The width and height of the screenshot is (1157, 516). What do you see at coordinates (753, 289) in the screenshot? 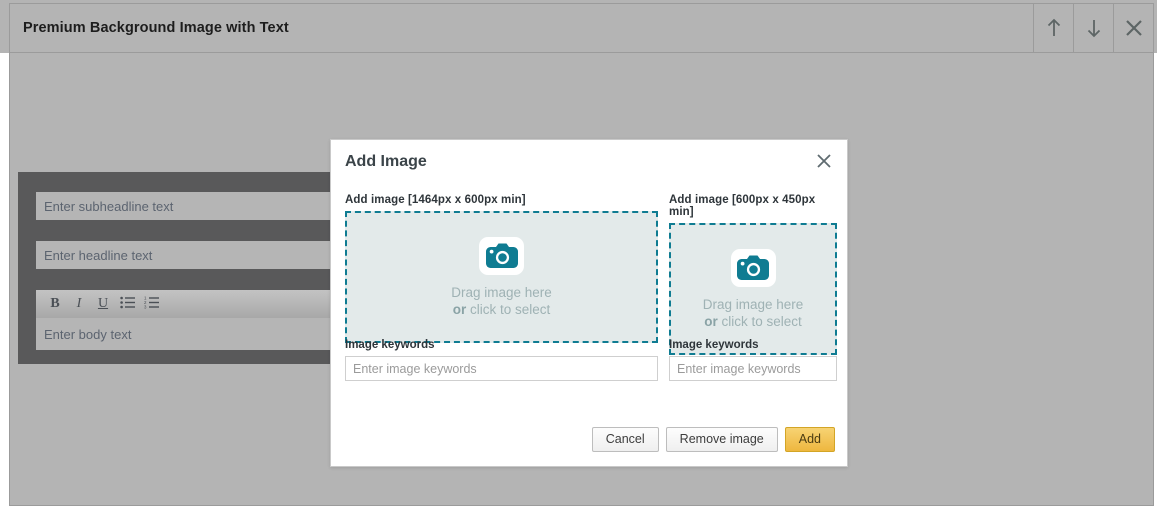
I see `dropzone-secondary: Drag image here or click to select` at bounding box center [753, 289].